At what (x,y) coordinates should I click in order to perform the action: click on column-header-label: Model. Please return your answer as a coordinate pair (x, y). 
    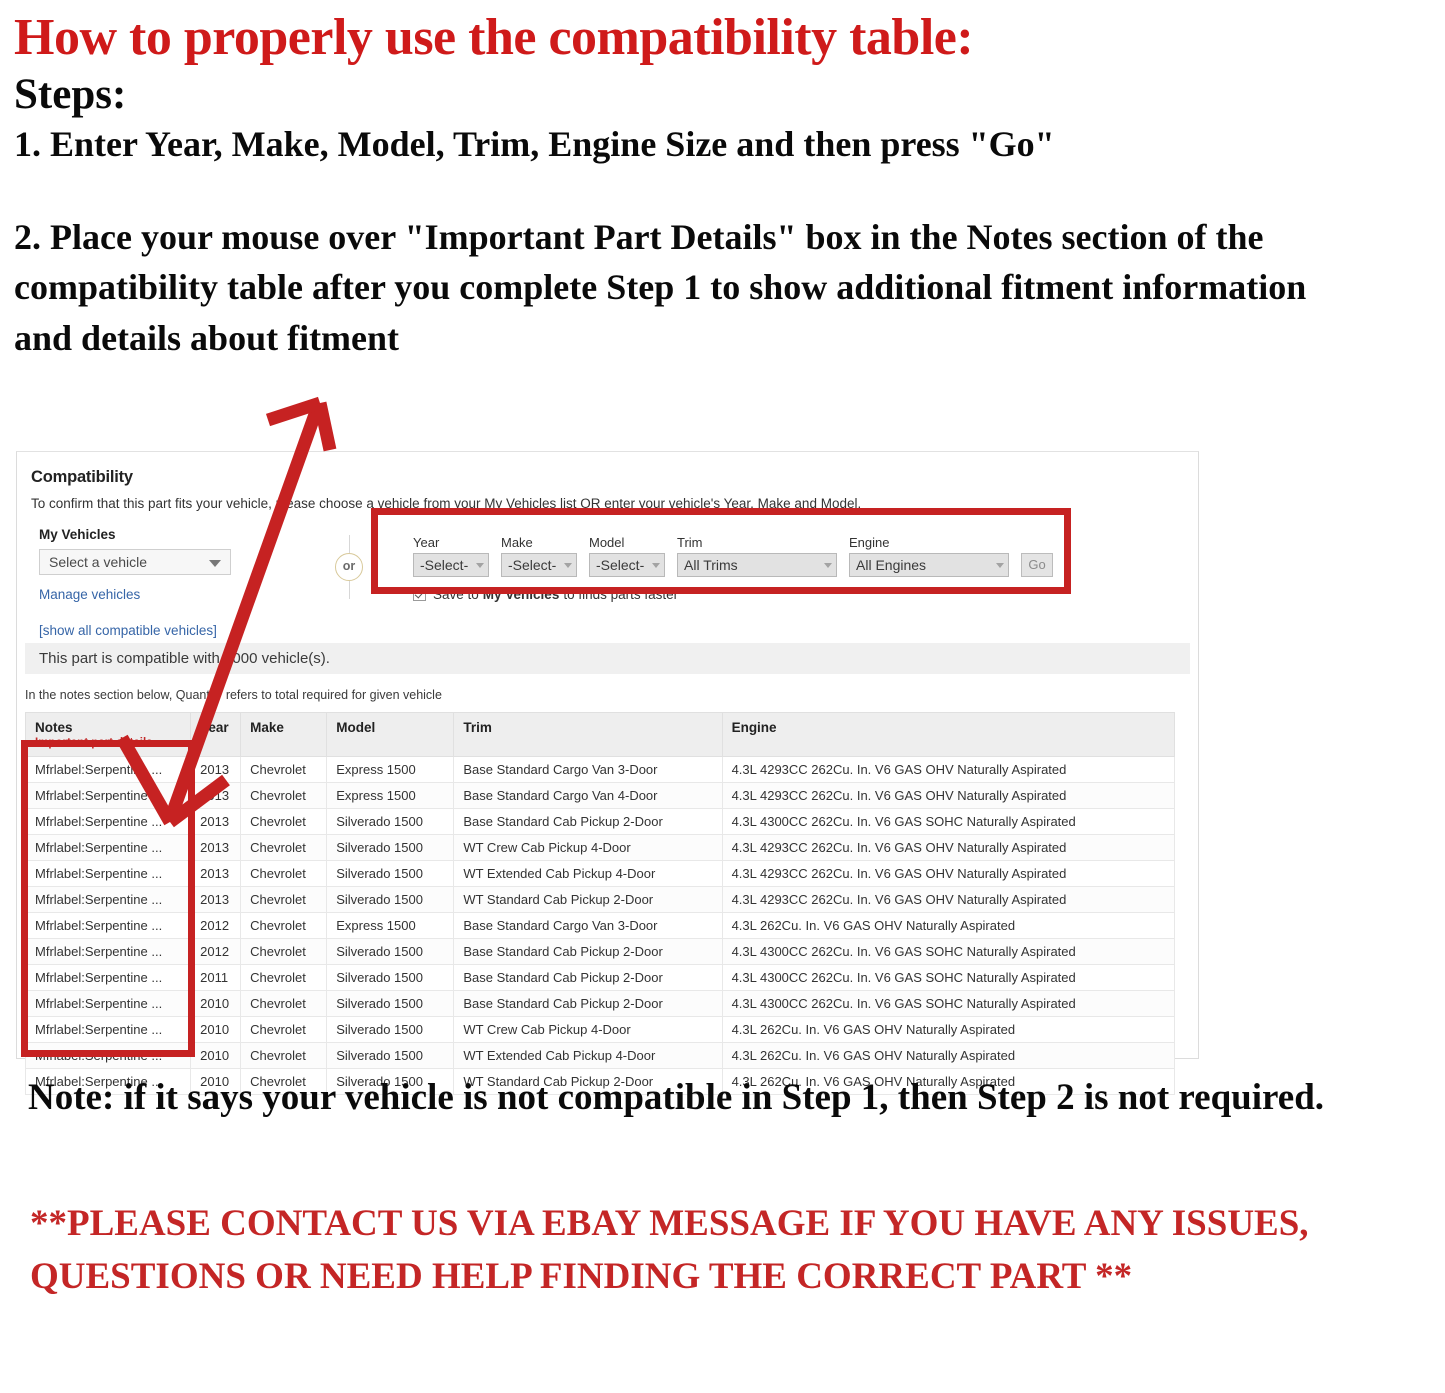
    Looking at the image, I should click on (356, 727).